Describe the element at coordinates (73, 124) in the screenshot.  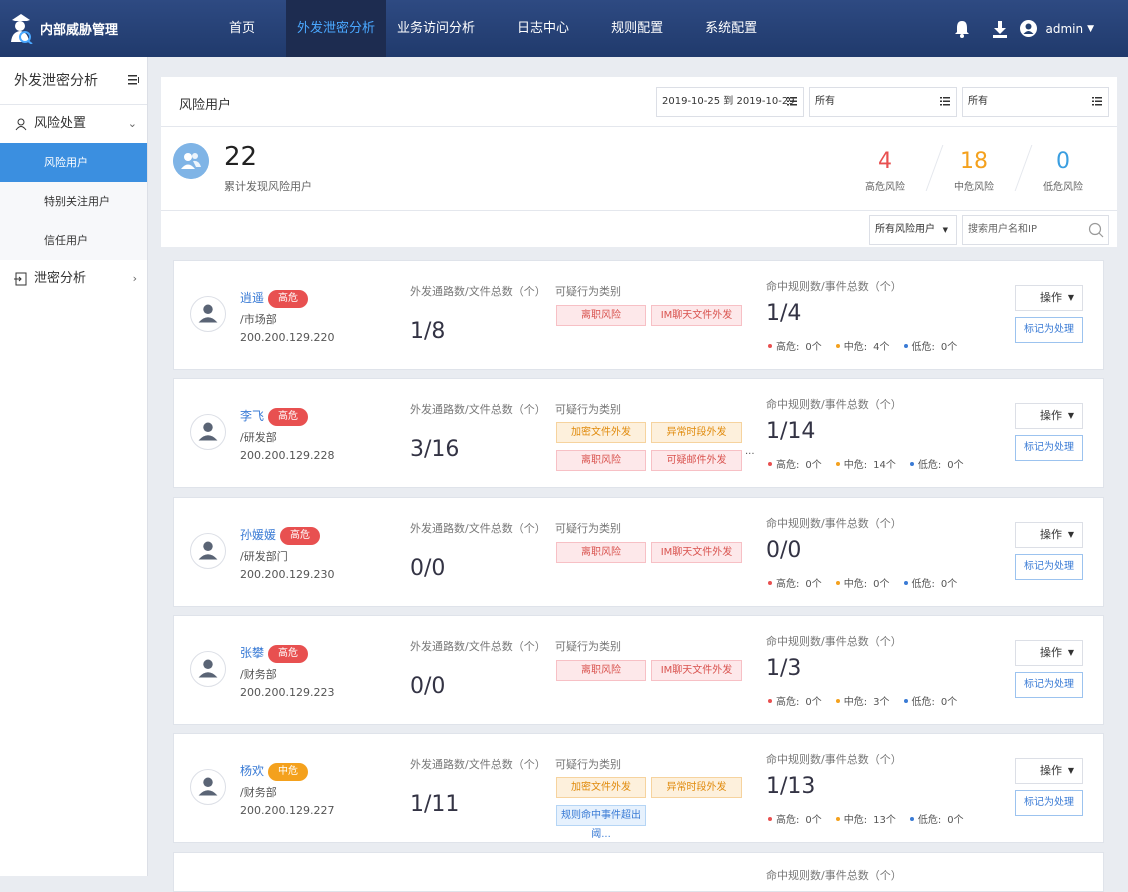
I see `sidebar-group-risk-handling: 风险处置 ⌄` at that location.